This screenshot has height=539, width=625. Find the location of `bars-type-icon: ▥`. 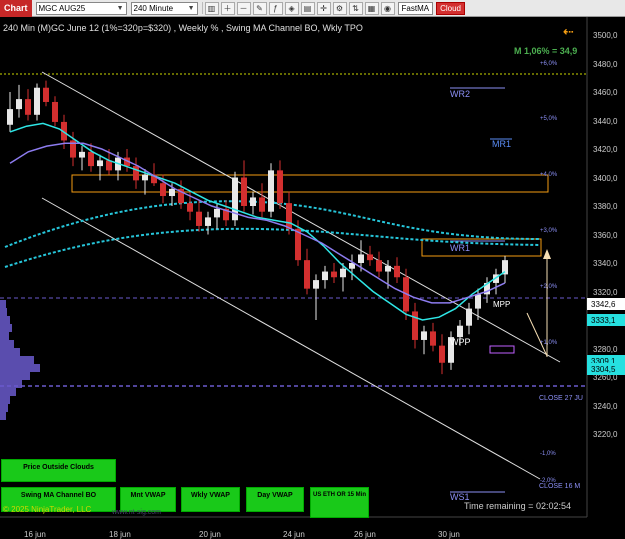

bars-type-icon: ▥ is located at coordinates (211, 8).